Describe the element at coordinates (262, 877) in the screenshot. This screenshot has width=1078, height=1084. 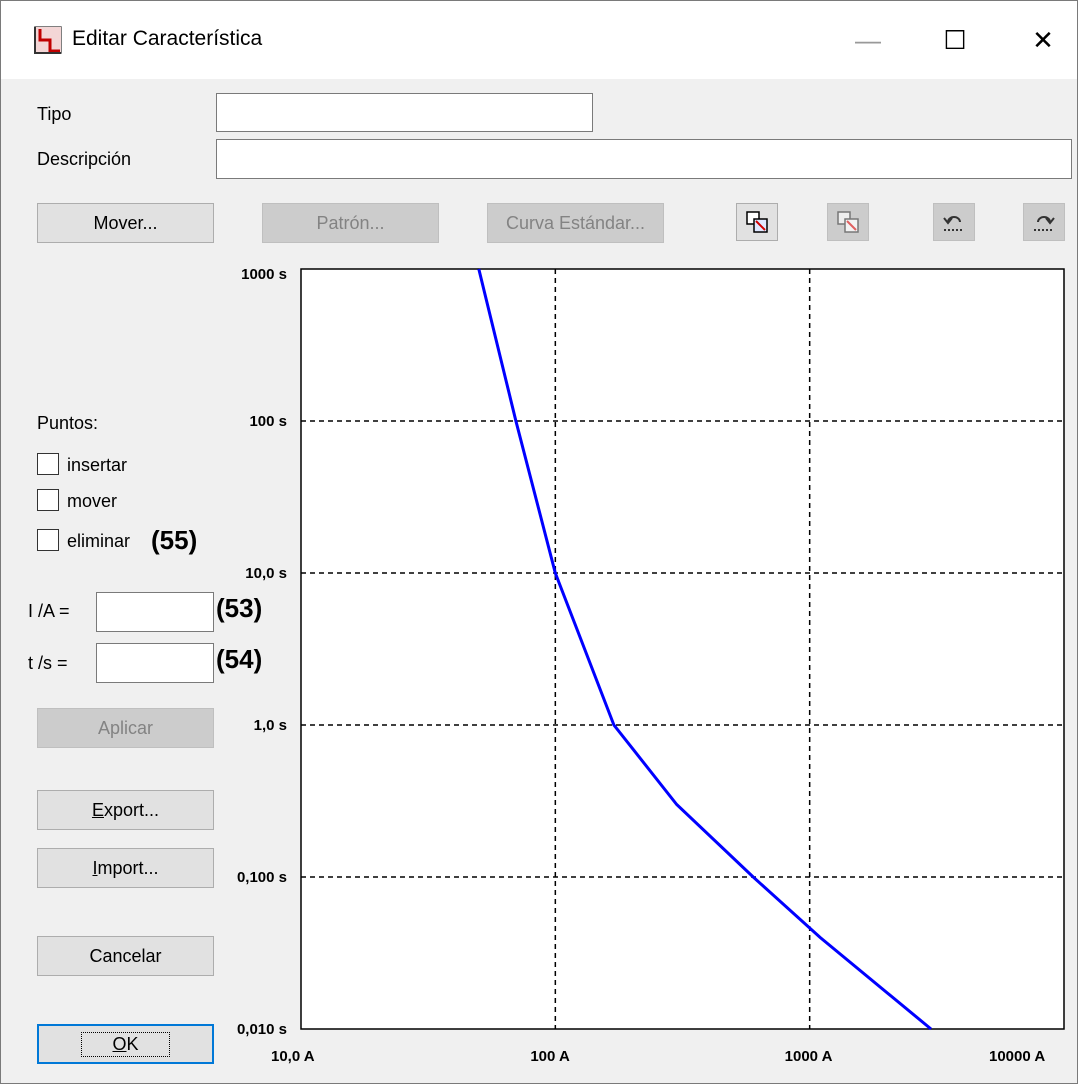
I see `y-tick-label: 0,100 s` at that location.